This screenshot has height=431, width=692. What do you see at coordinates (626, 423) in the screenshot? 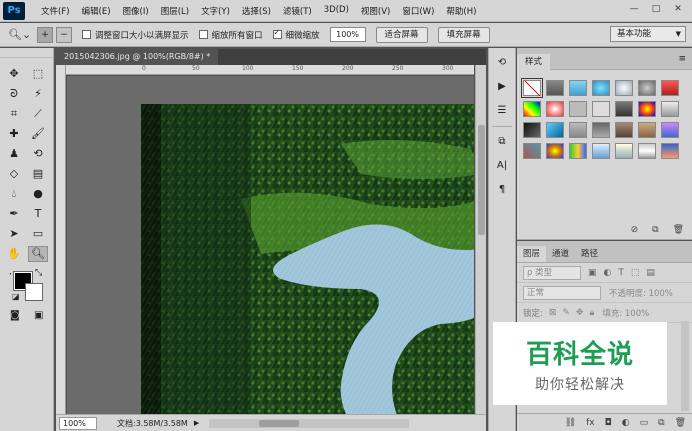
I see `adjustment-layer-icon: ◐` at bounding box center [626, 423].